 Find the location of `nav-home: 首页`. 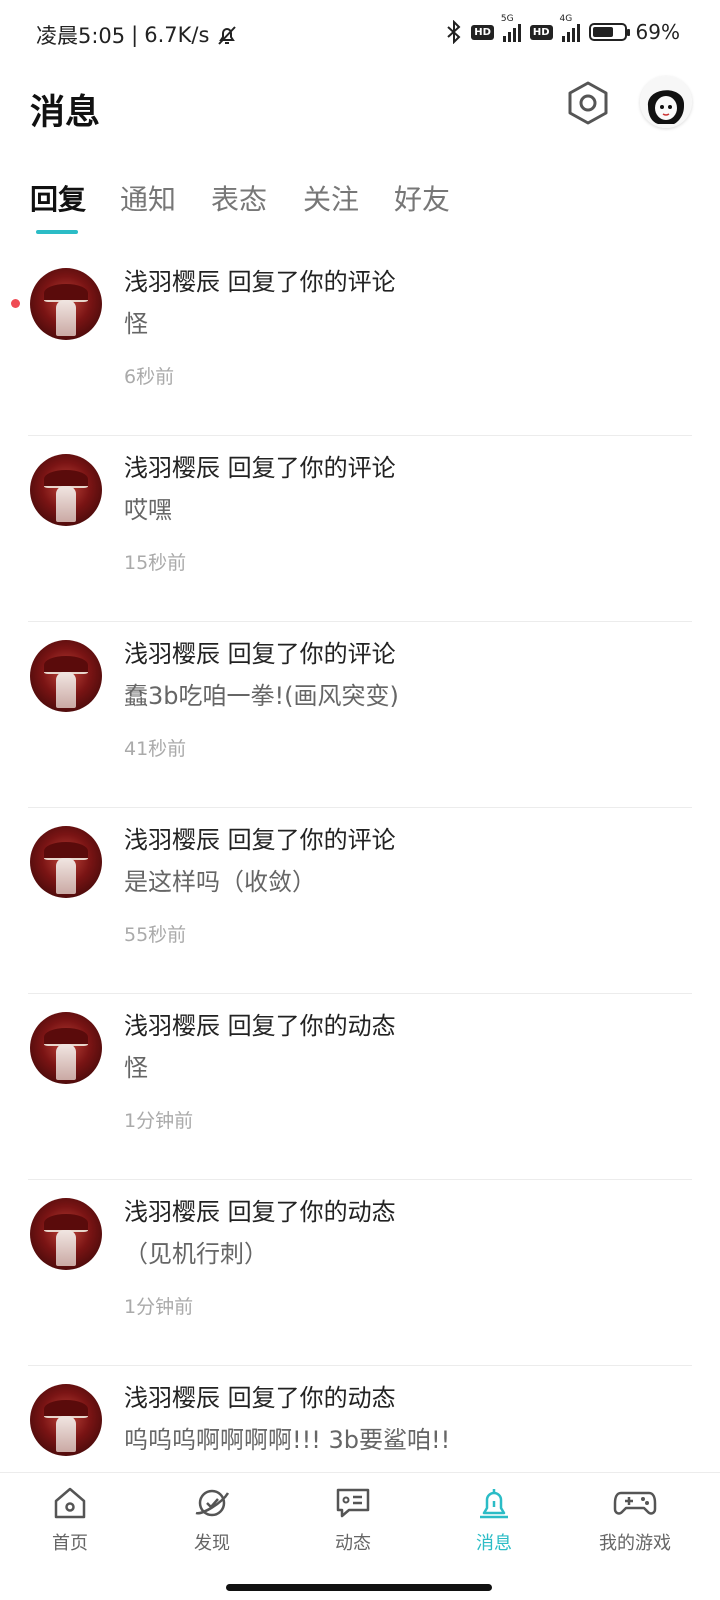

nav-home: 首页 is located at coordinates (70, 1519).